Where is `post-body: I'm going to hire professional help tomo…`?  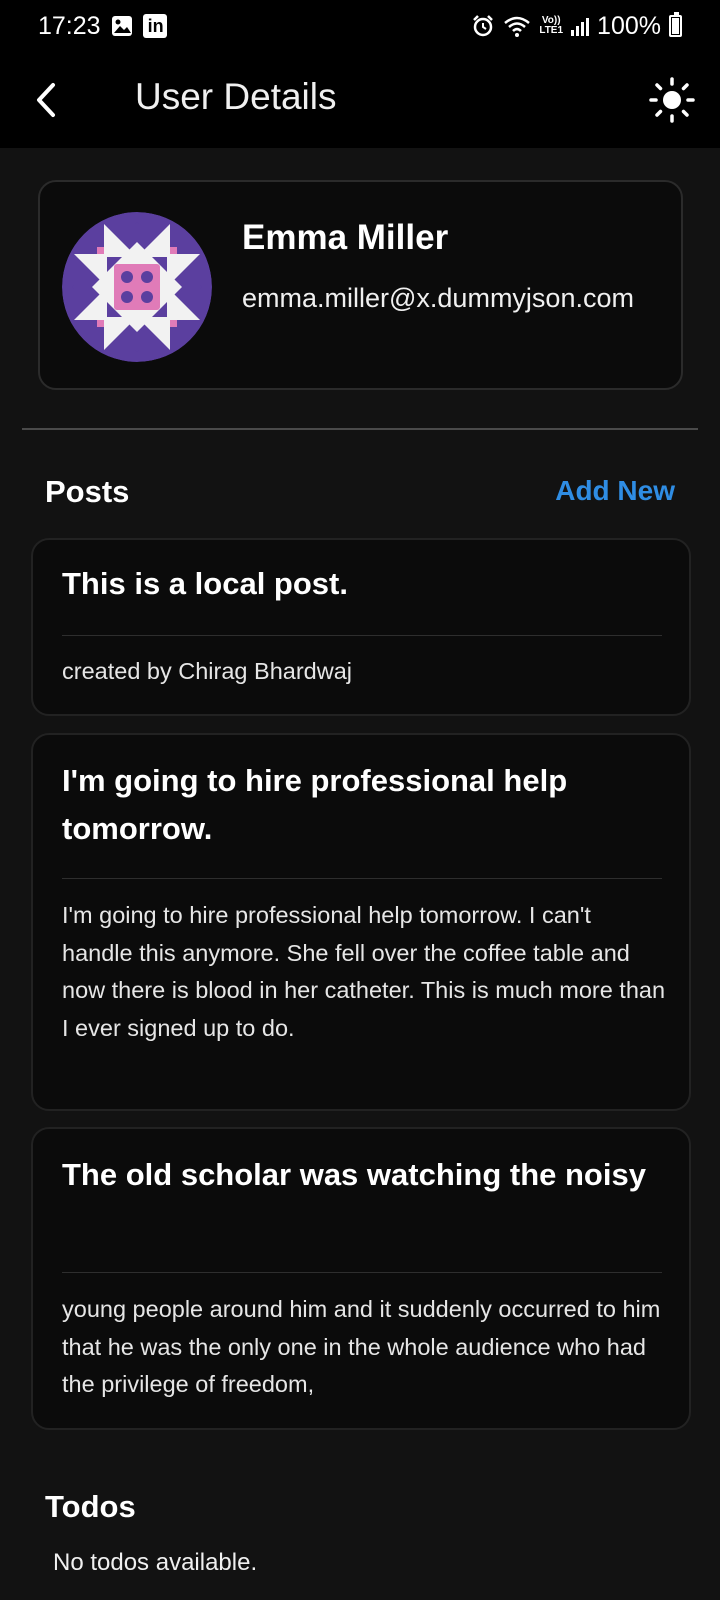
post-body: I'm going to hire professional help tomo… is located at coordinates (364, 971).